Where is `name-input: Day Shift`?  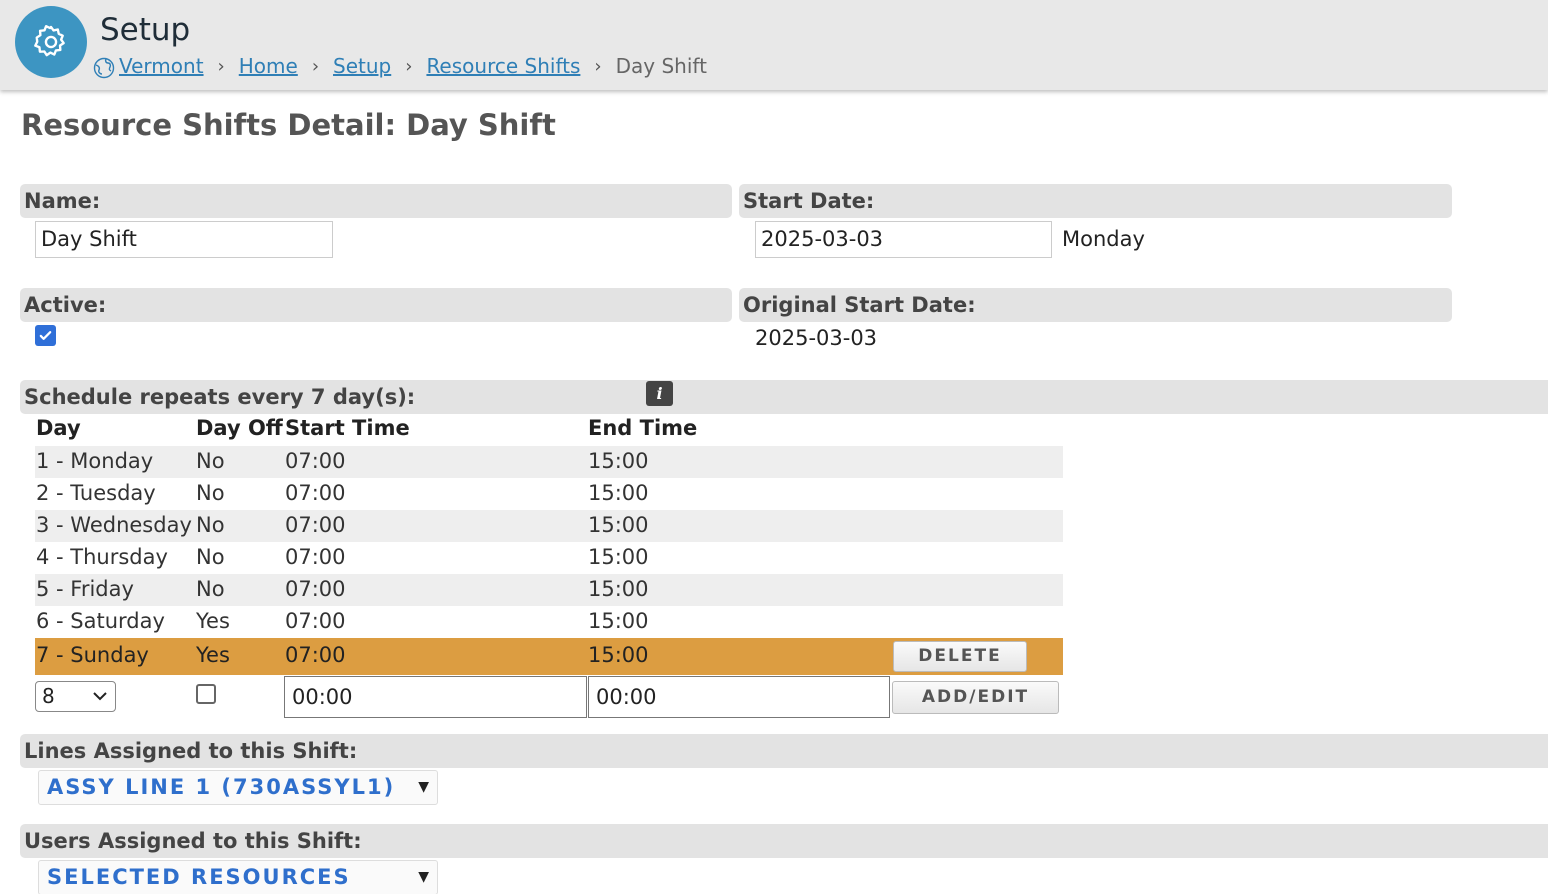
name-input: Day Shift is located at coordinates (184, 239).